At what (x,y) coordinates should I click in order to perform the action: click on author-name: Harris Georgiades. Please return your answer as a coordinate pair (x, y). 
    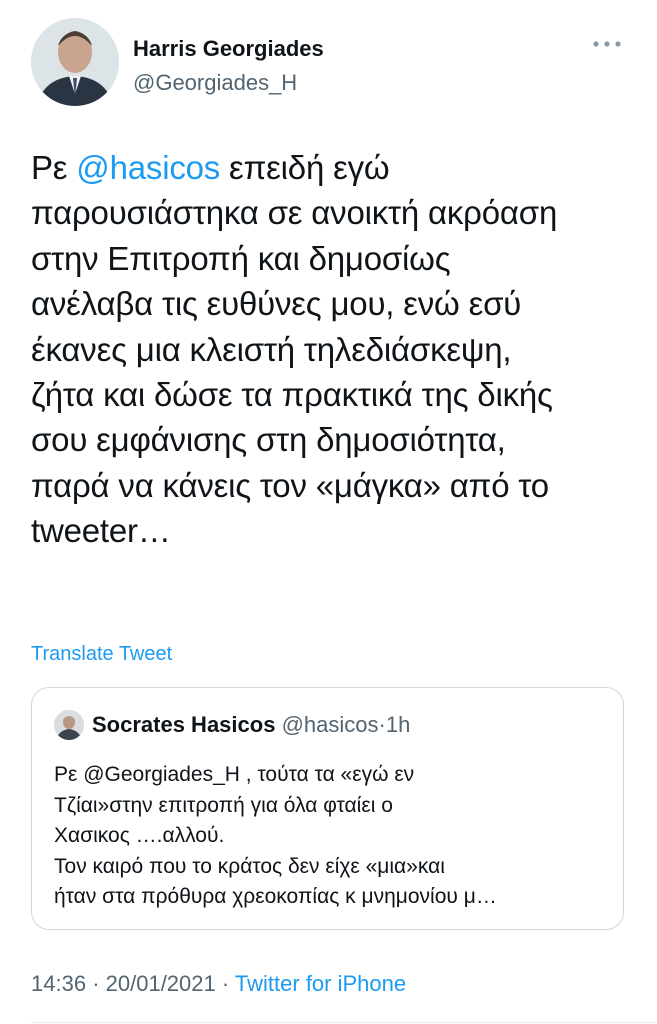
    Looking at the image, I should click on (228, 49).